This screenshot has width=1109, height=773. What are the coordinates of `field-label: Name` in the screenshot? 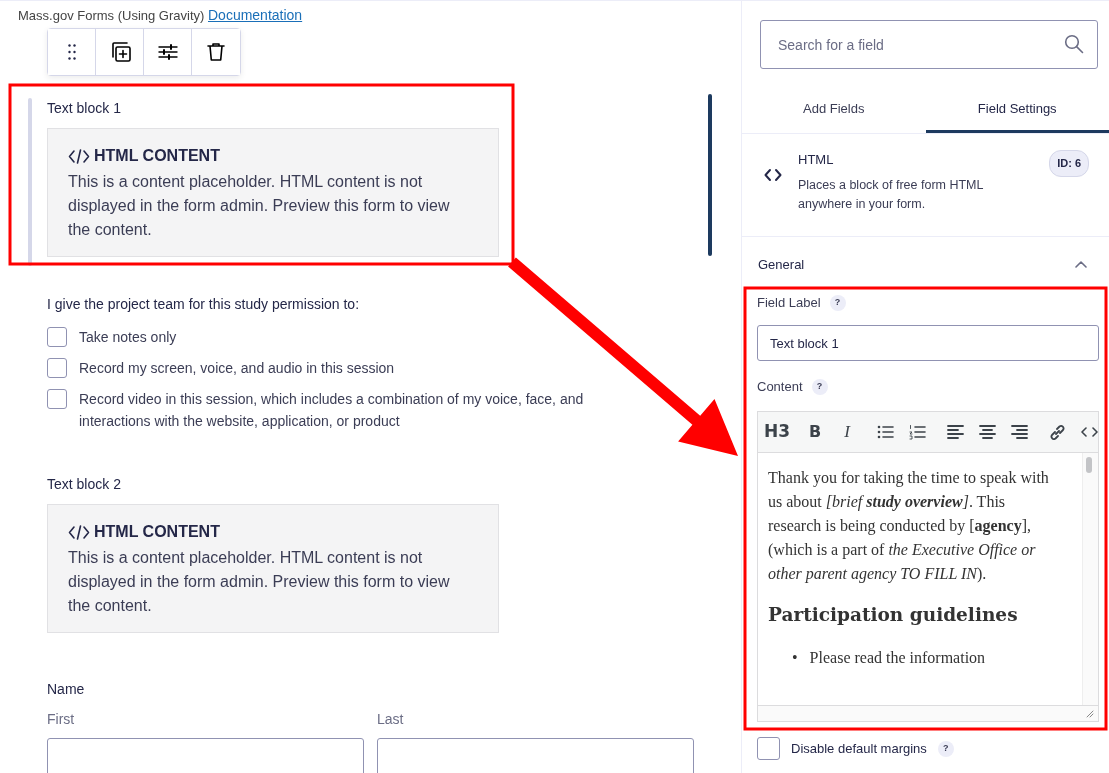 It's located at (66, 689).